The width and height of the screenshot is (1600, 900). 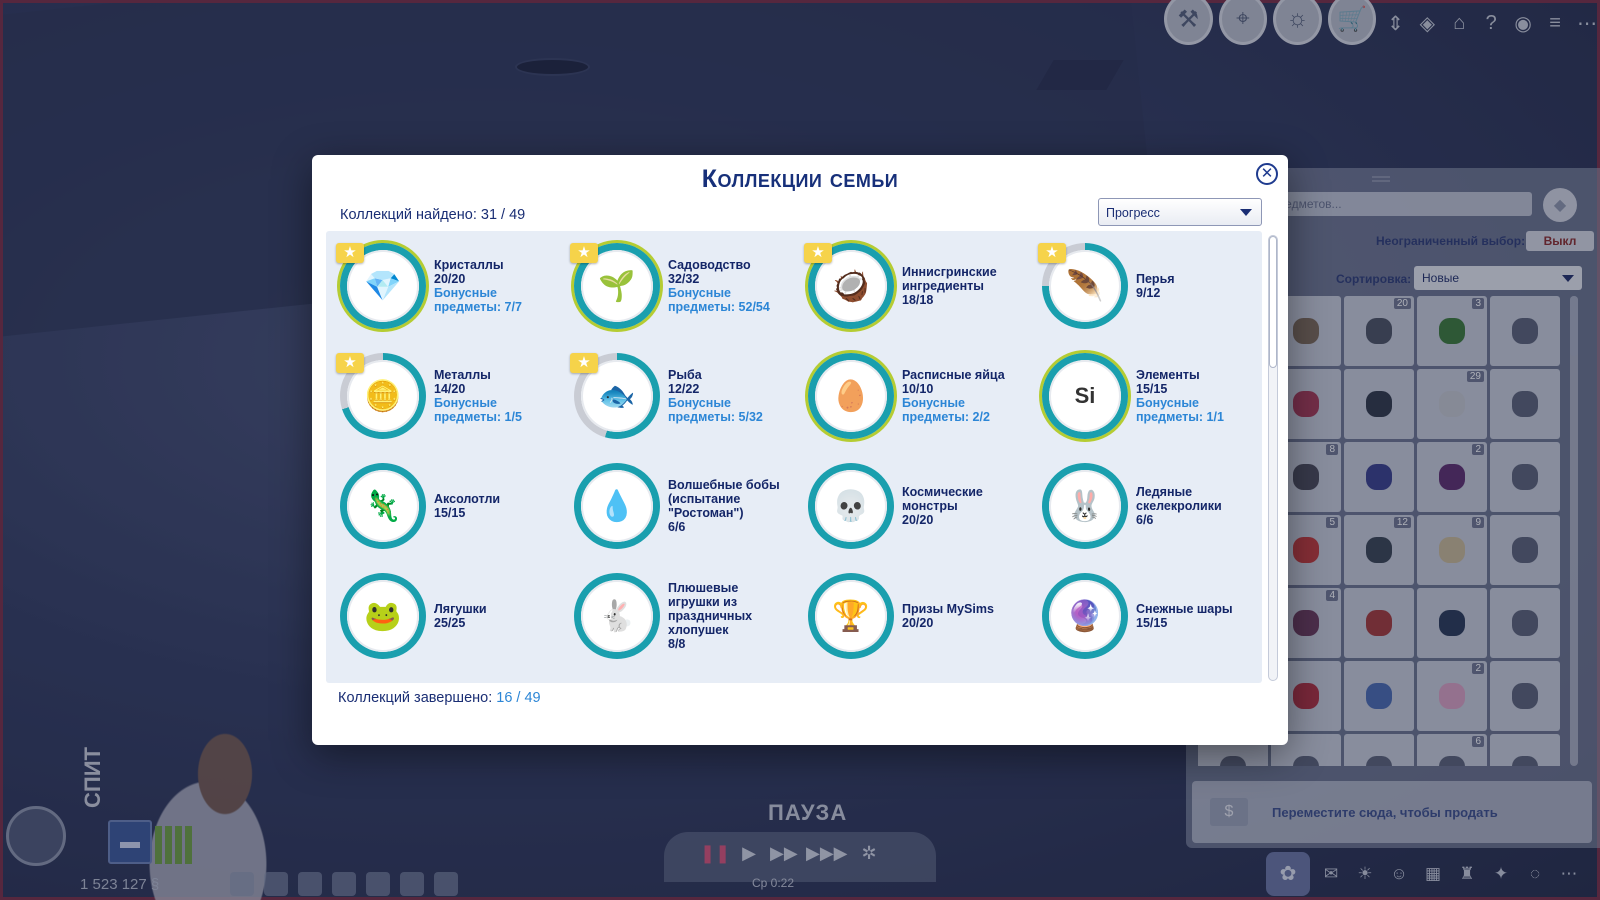 I want to click on collection-progress-ring: Si, so click(x=1085, y=396).